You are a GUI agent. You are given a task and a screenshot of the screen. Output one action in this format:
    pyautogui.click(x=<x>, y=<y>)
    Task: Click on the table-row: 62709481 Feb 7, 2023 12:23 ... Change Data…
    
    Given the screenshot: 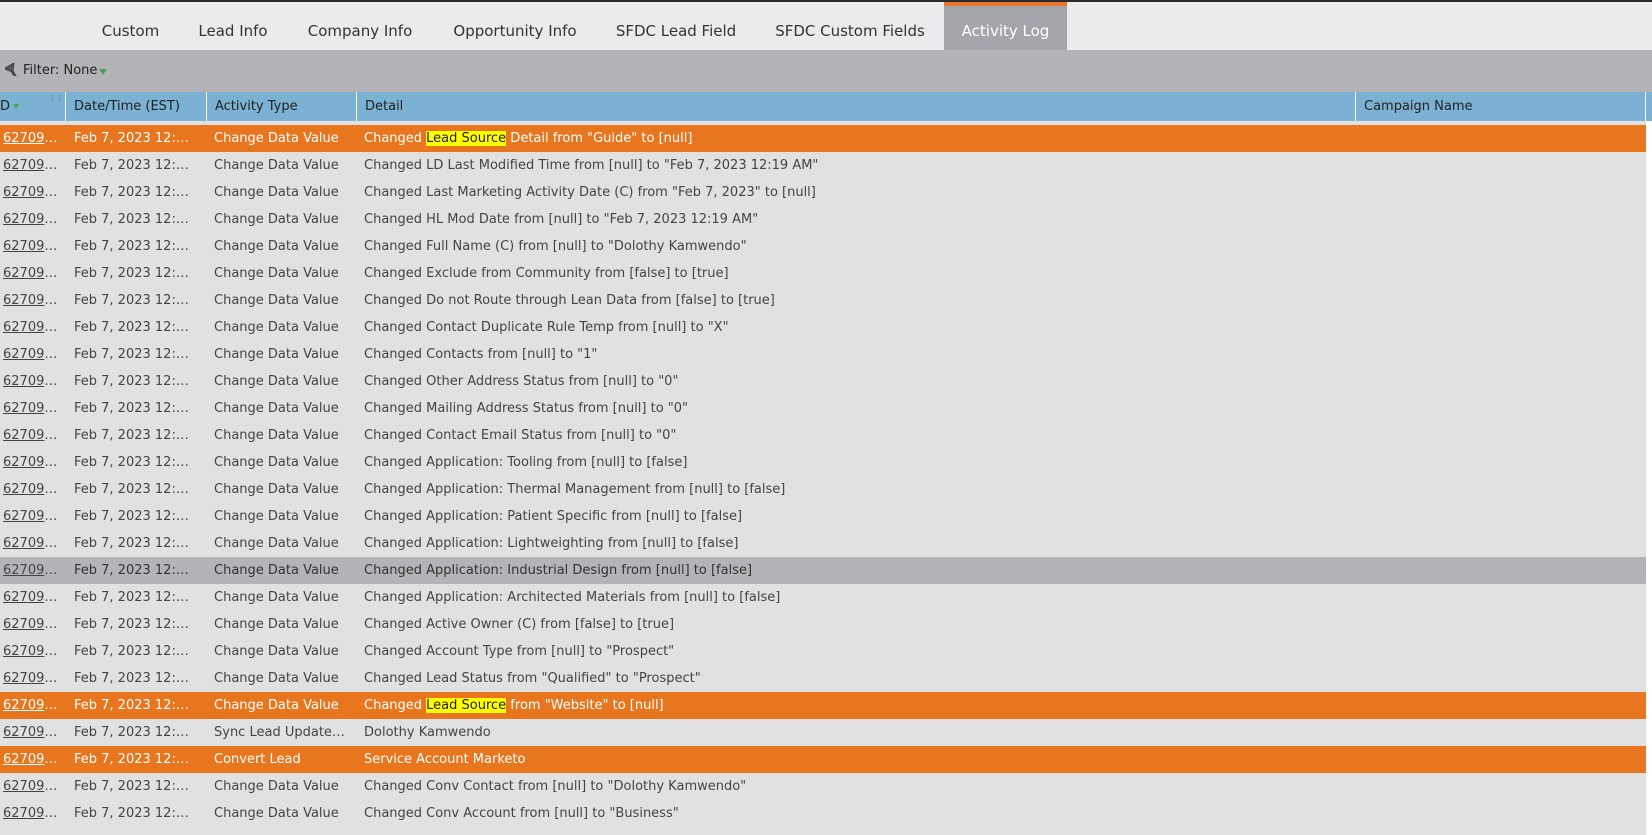 What is the action you would take?
    pyautogui.click(x=823, y=138)
    